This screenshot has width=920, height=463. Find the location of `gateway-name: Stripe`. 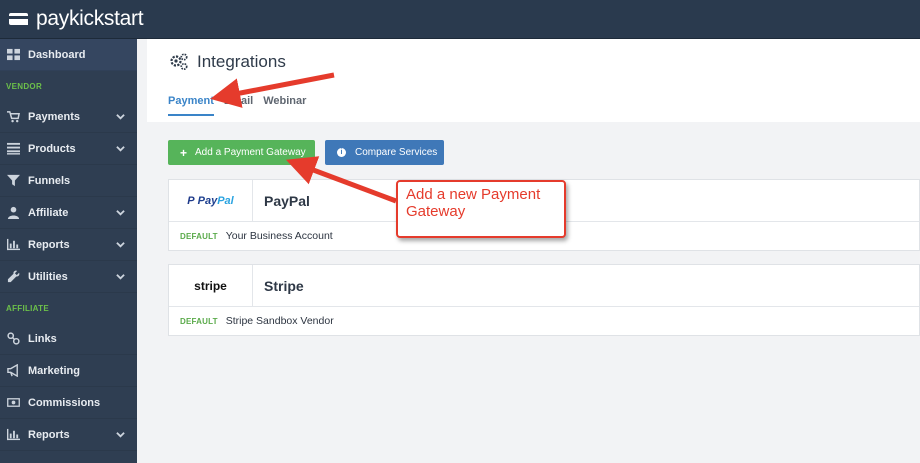

gateway-name: Stripe is located at coordinates (284, 285).